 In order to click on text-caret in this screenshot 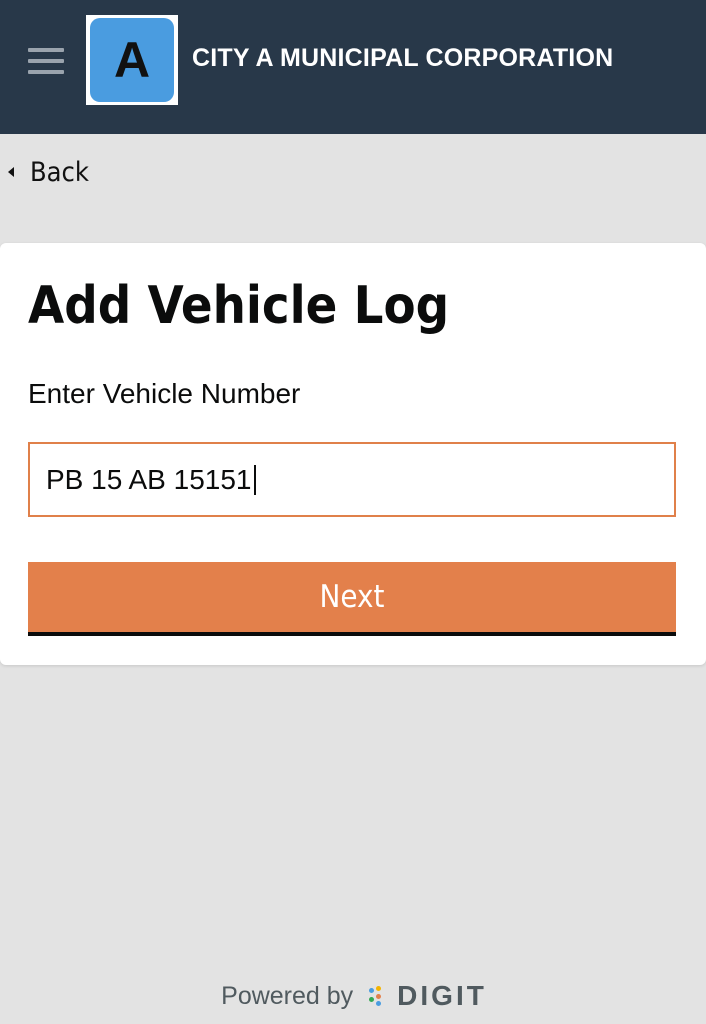, I will do `click(254, 479)`.